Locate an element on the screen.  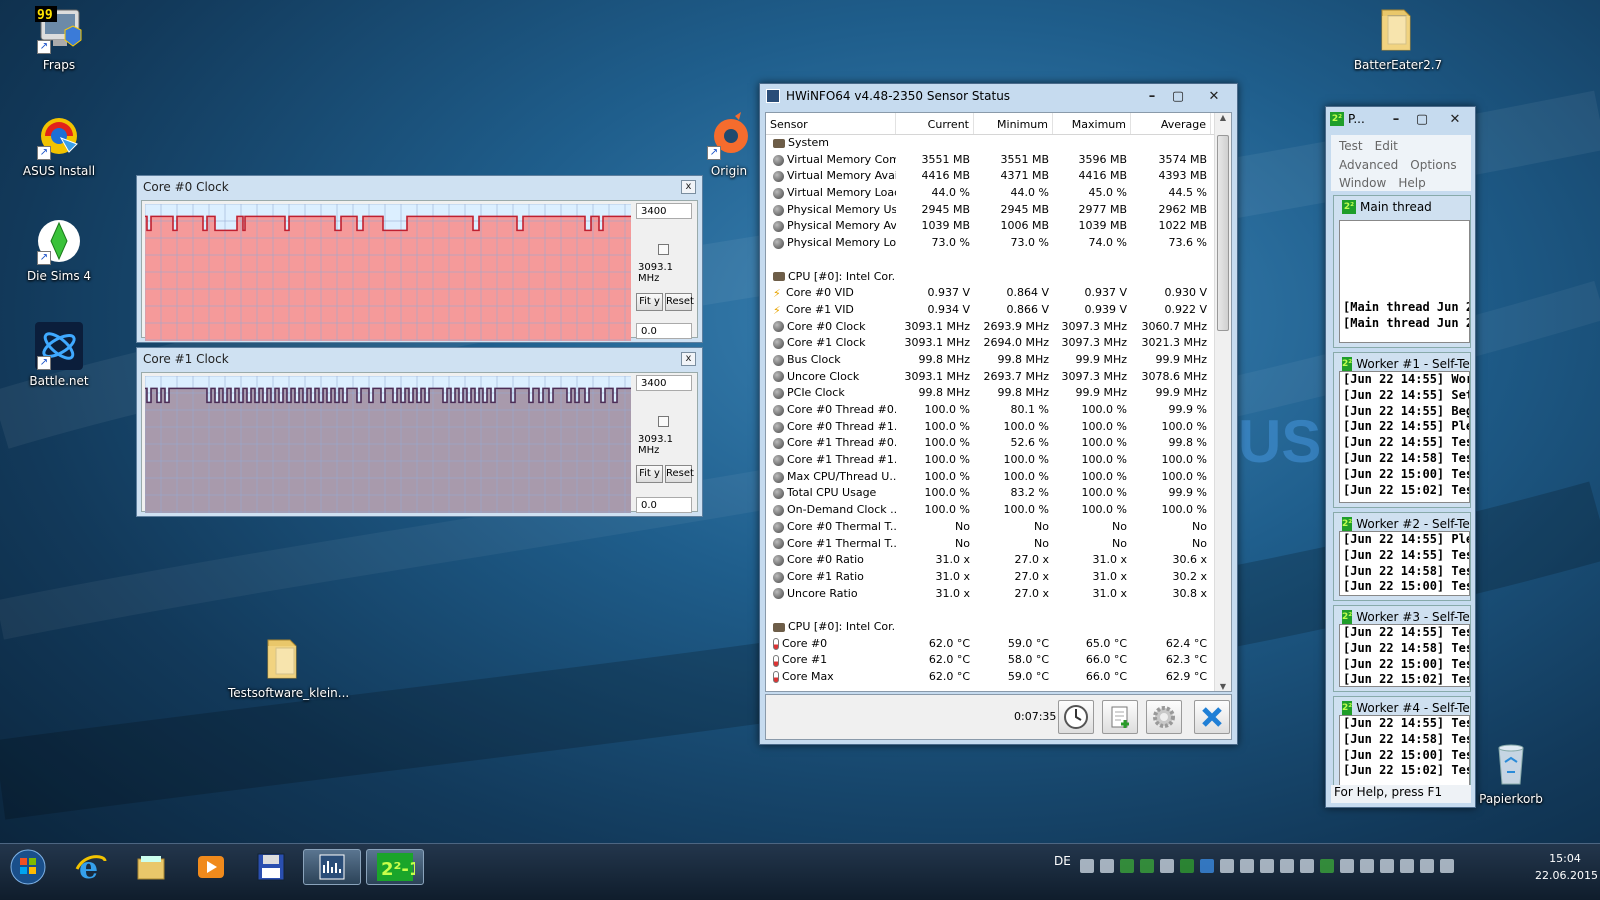
sensor-group-row: System is located at coordinates (998, 143).